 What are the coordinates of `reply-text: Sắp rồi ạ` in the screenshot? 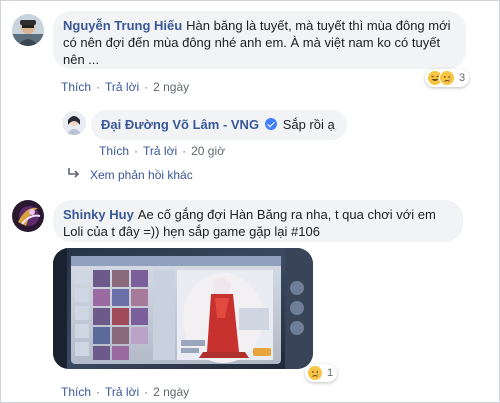 It's located at (308, 124).